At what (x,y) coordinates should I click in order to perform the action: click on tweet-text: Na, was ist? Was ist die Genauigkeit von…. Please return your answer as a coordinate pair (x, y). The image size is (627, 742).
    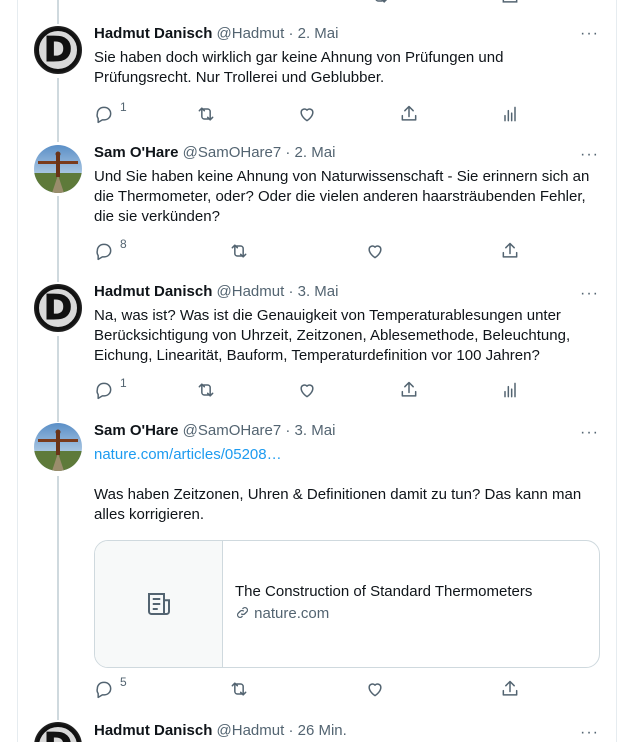
    Looking at the image, I should click on (349, 336).